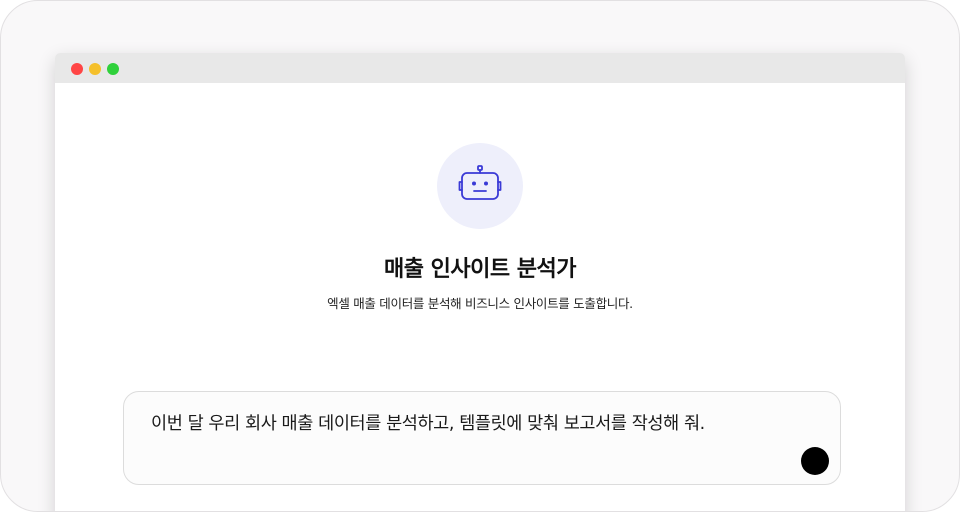 This screenshot has width=960, height=512. I want to click on assistant-description: 엑셀 매출 데이터를 분석해 비즈니스 인사이트를 도출합니다., so click(480, 303).